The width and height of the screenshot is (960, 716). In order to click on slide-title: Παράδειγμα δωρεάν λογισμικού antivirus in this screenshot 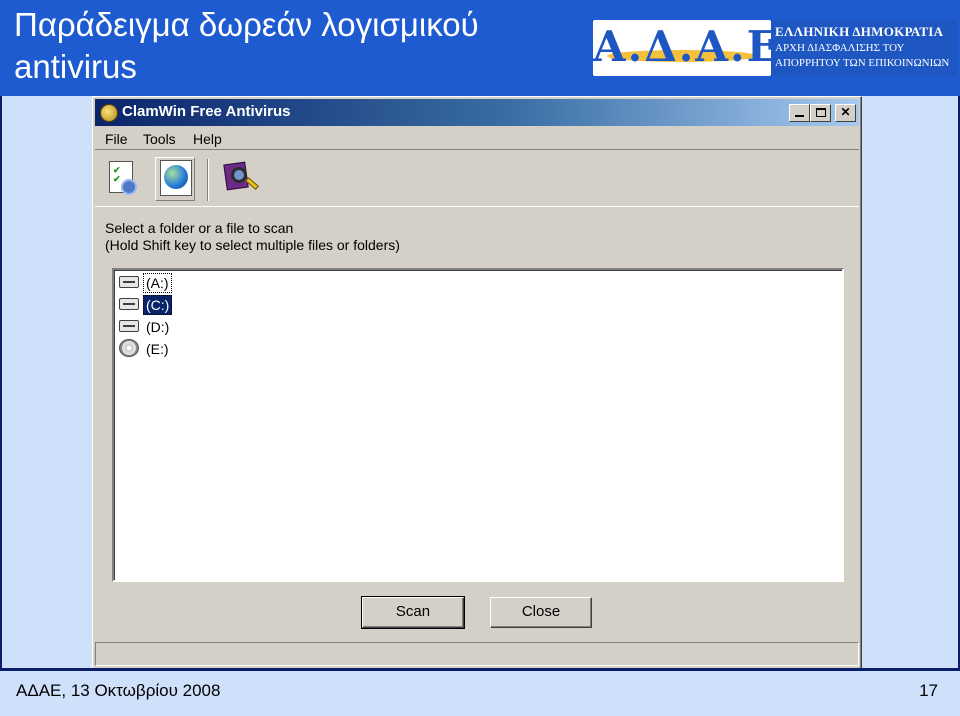, I will do `click(246, 45)`.